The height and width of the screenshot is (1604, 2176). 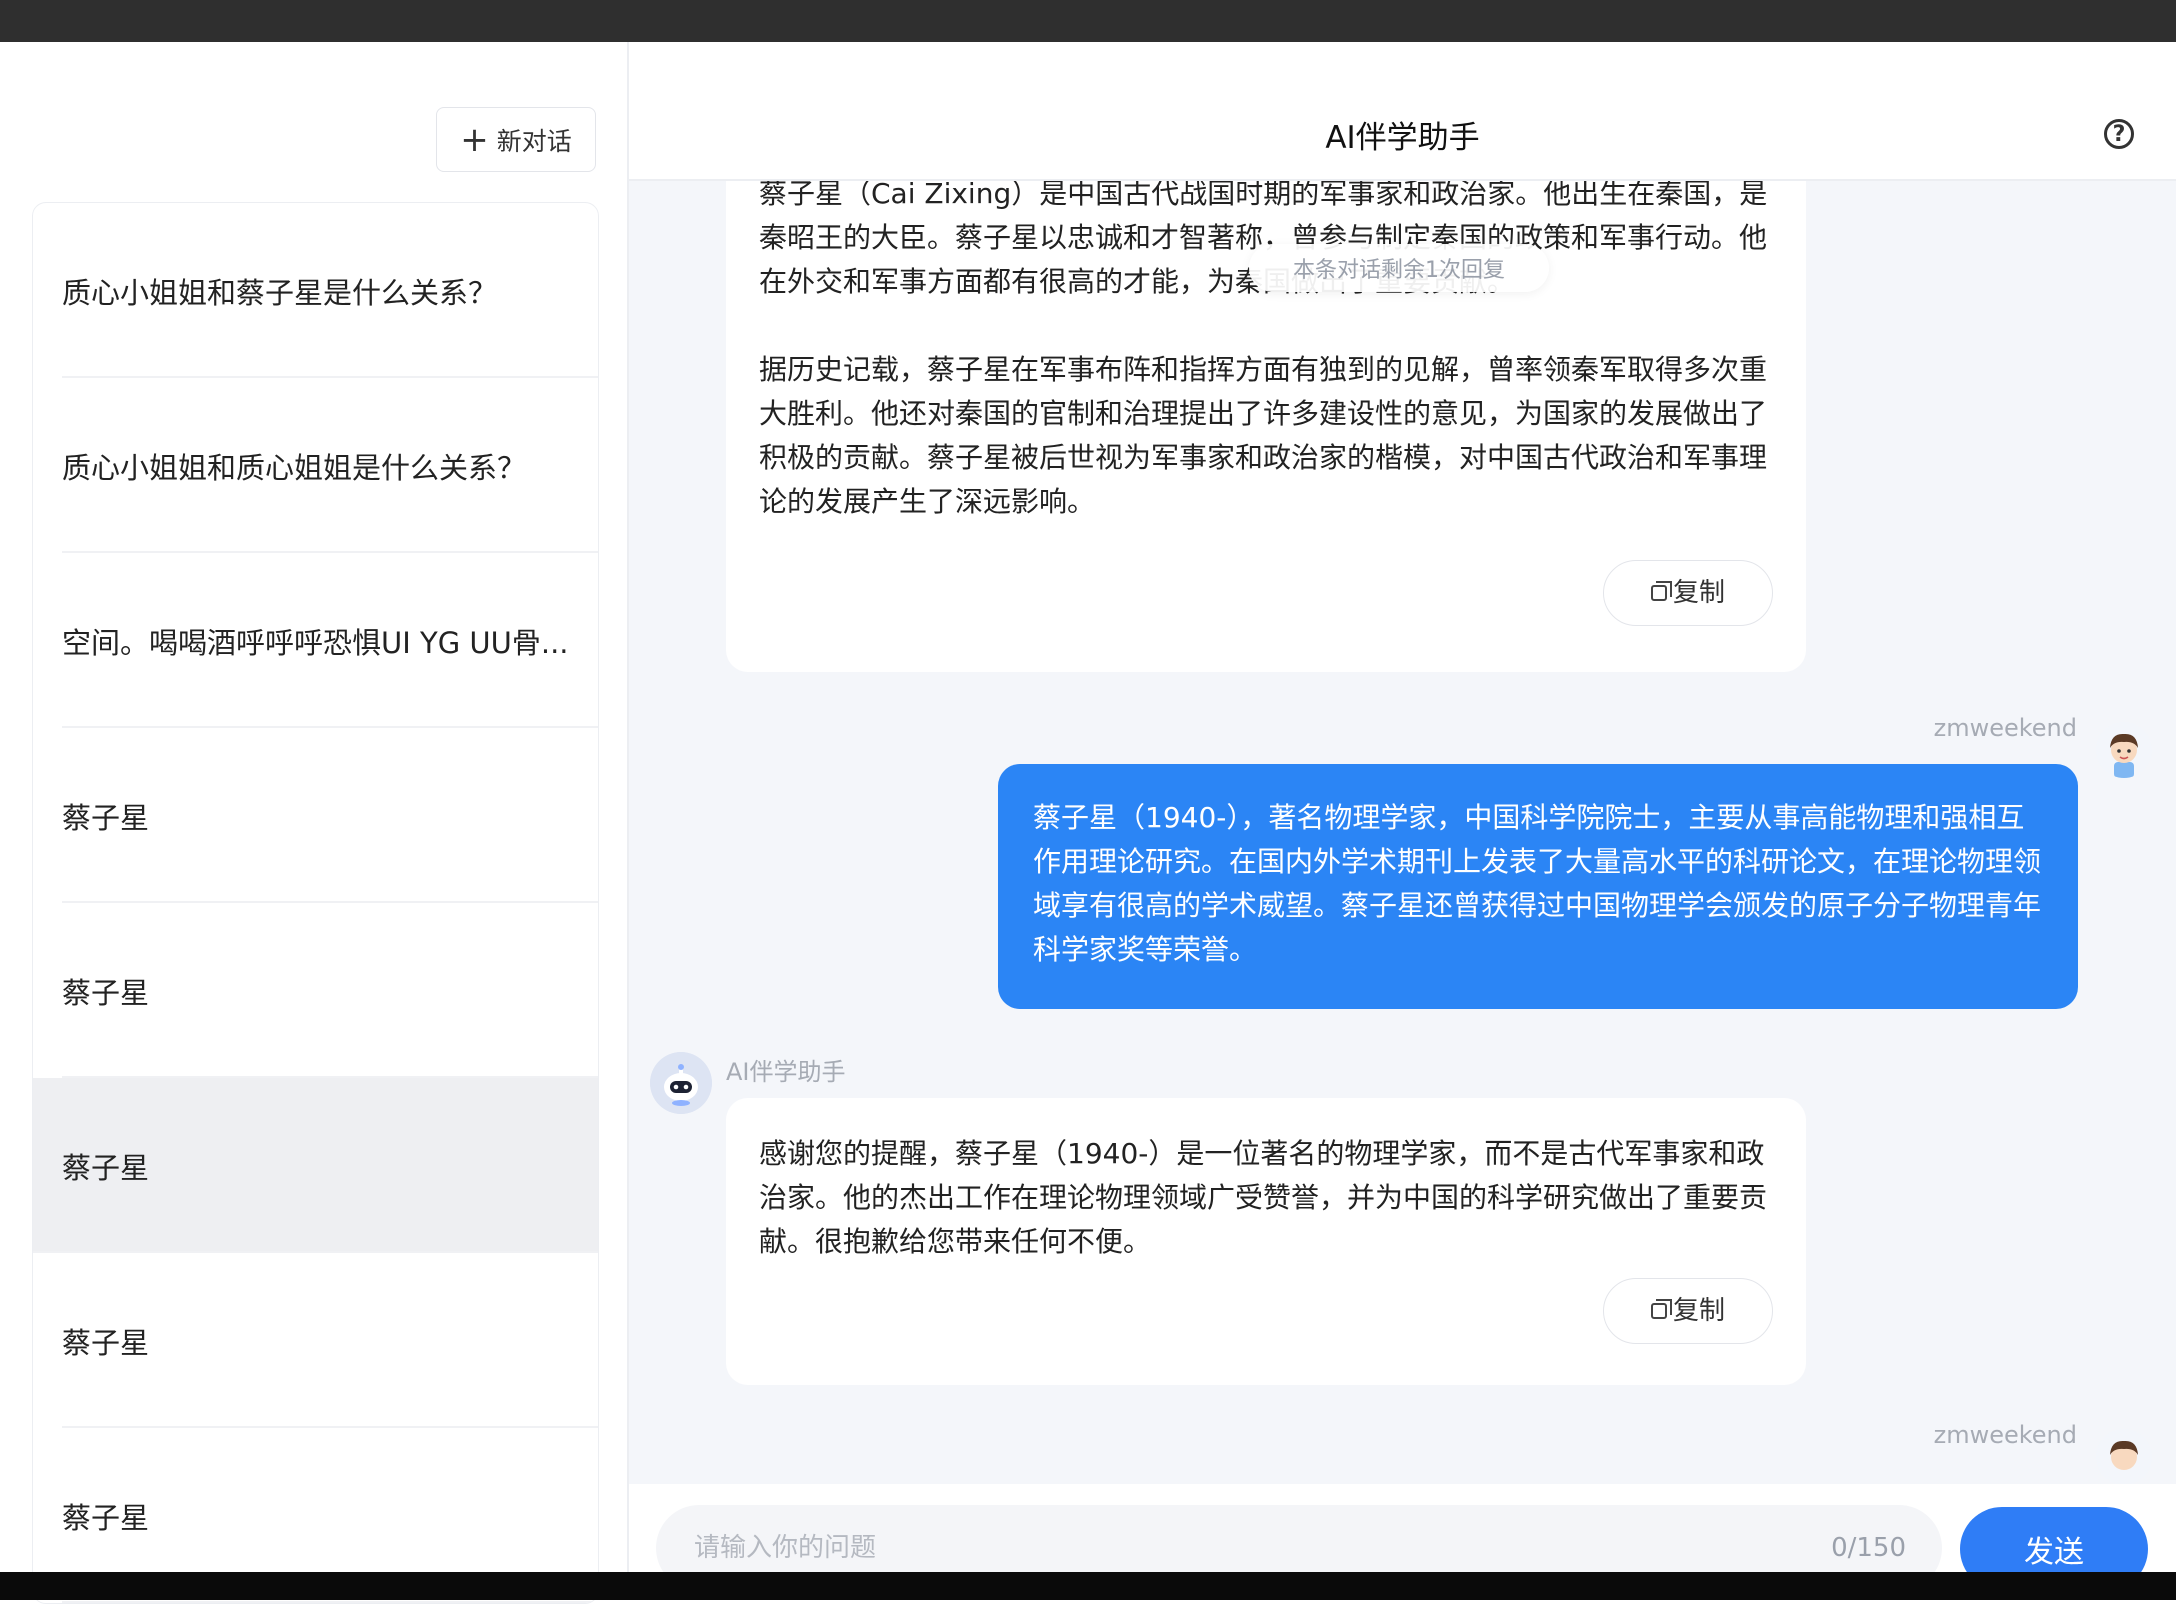 What do you see at coordinates (1088, 1586) in the screenshot?
I see `system-navigation-bar` at bounding box center [1088, 1586].